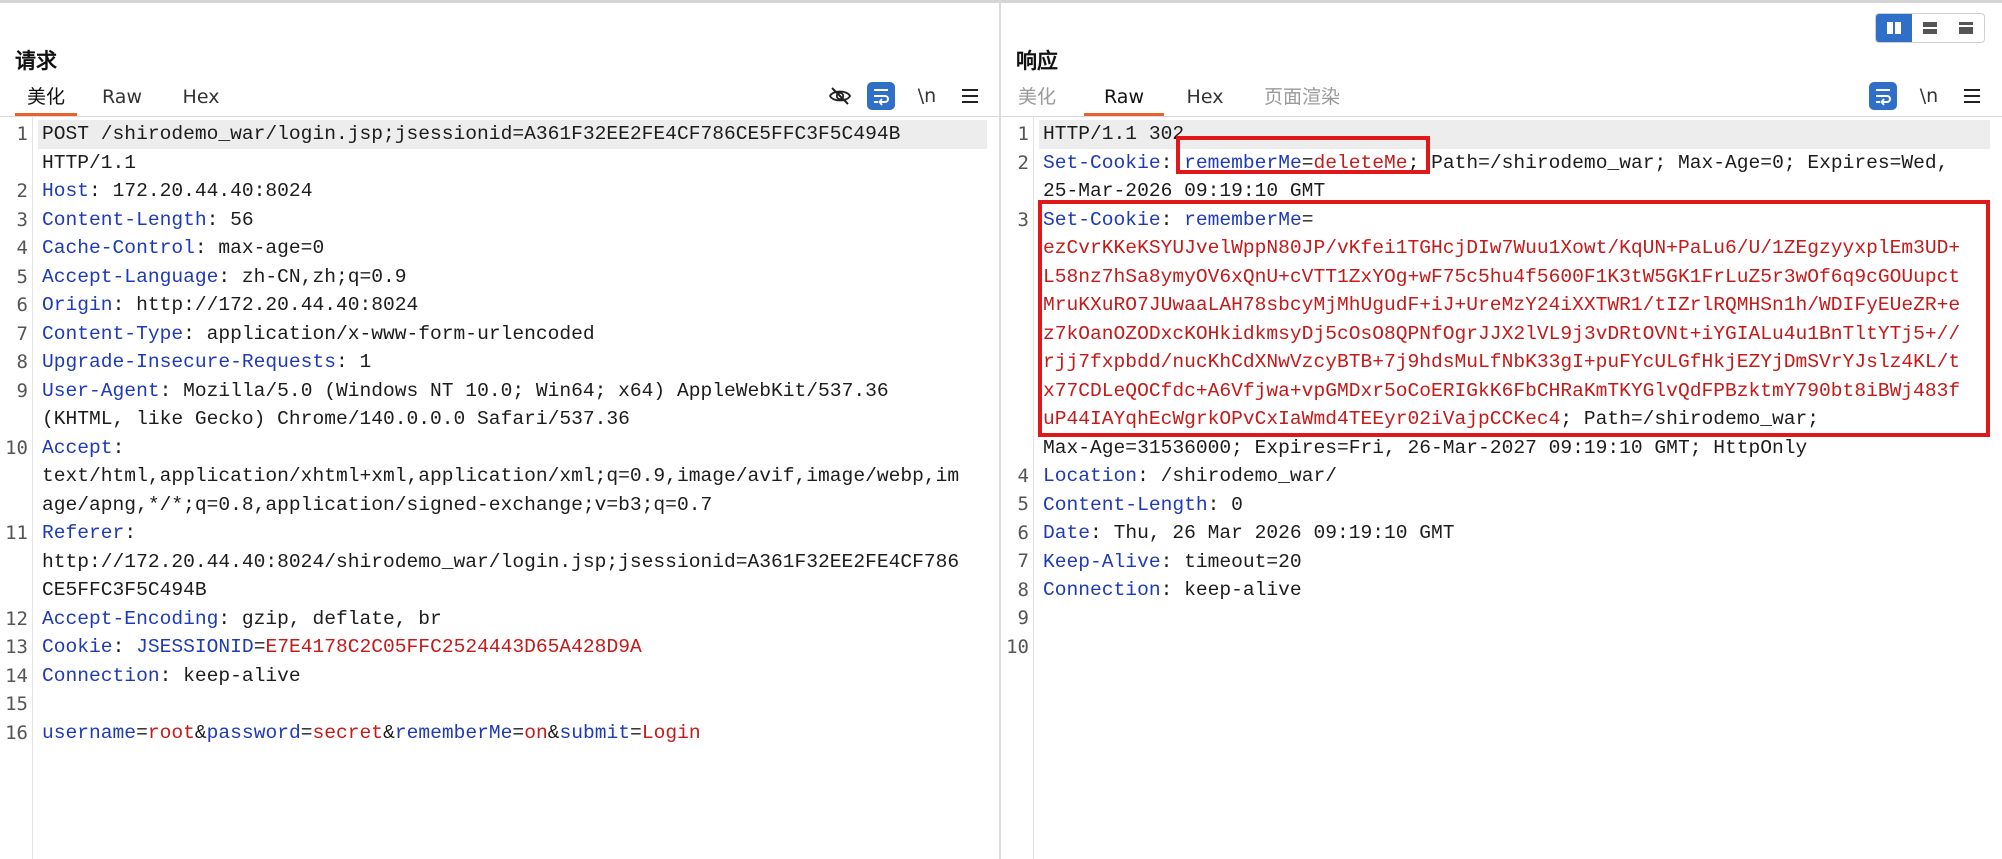 This screenshot has width=2002, height=859. What do you see at coordinates (22, 191) in the screenshot?
I see `line-number: 2` at bounding box center [22, 191].